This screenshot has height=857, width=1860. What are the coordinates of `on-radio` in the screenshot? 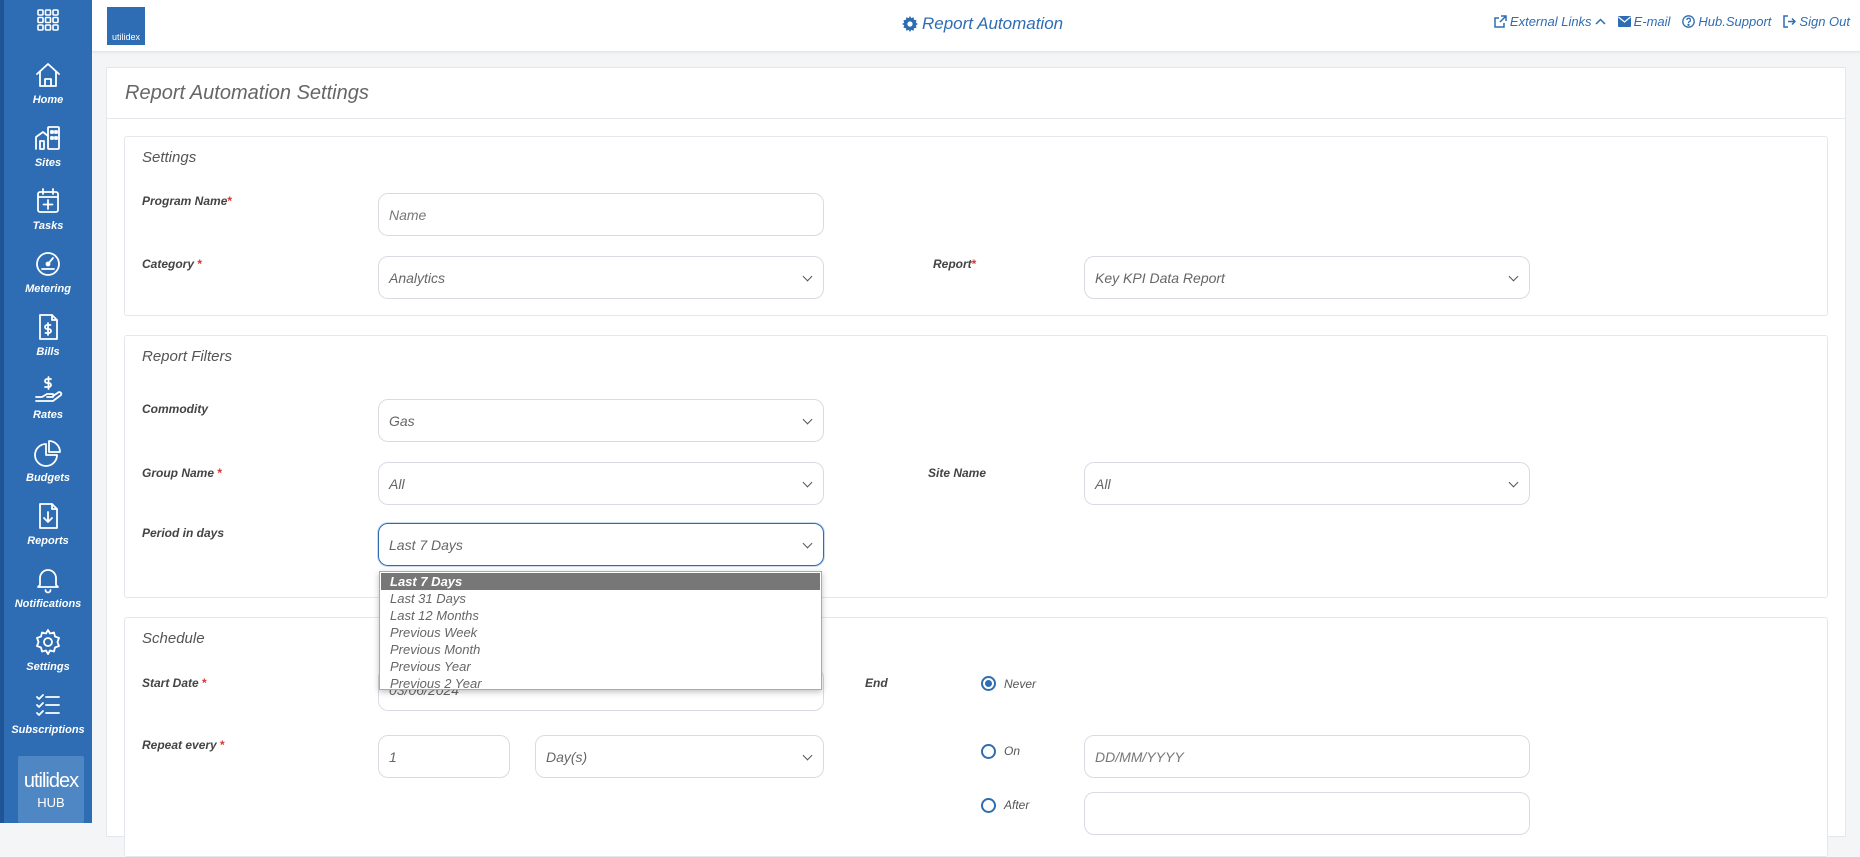 It's located at (988, 751).